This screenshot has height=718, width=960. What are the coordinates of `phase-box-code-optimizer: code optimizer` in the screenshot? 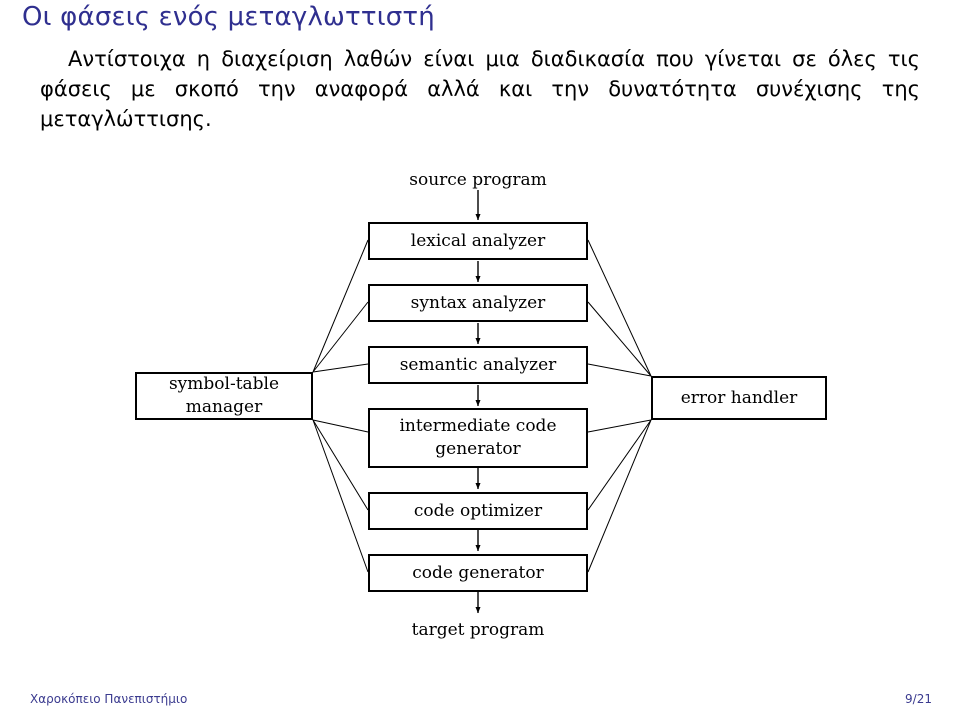 It's located at (478, 511).